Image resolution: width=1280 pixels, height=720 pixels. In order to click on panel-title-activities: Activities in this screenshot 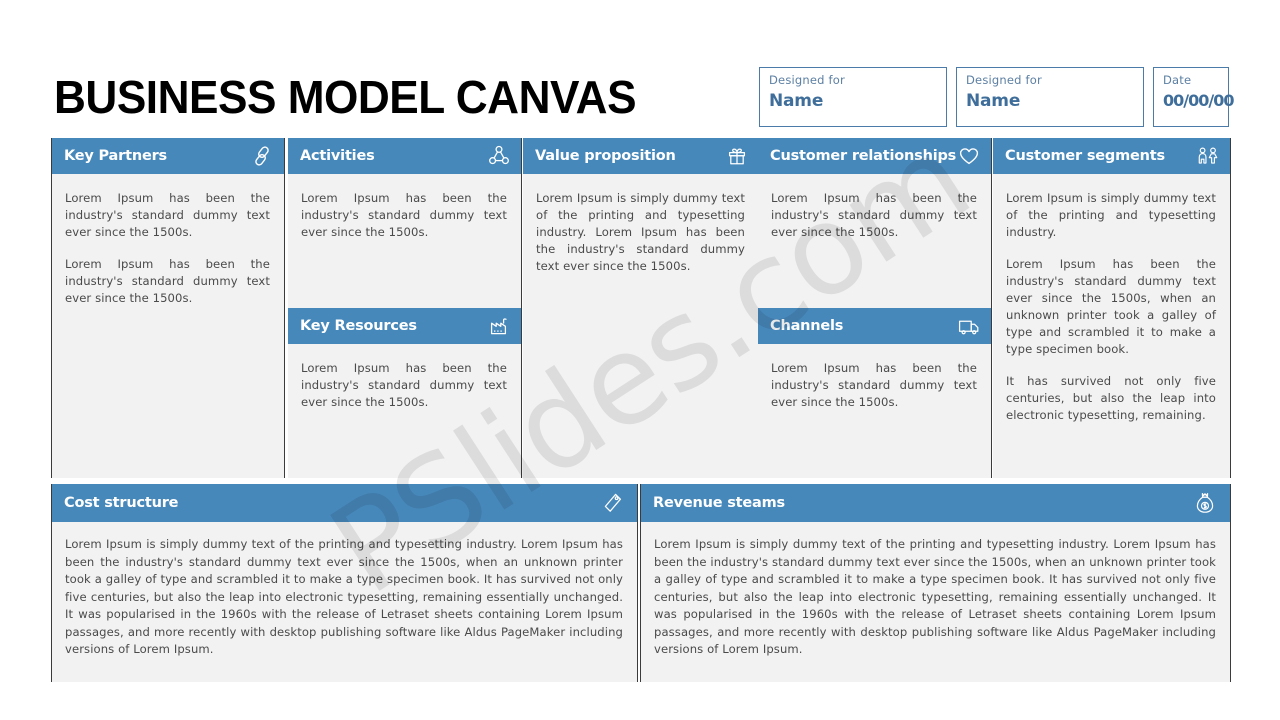, I will do `click(337, 156)`.